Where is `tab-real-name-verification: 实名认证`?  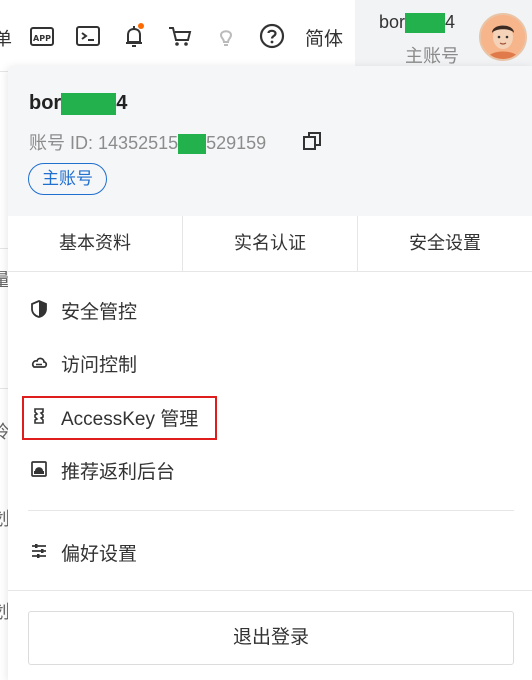
tab-real-name-verification: 实名认证 is located at coordinates (269, 243).